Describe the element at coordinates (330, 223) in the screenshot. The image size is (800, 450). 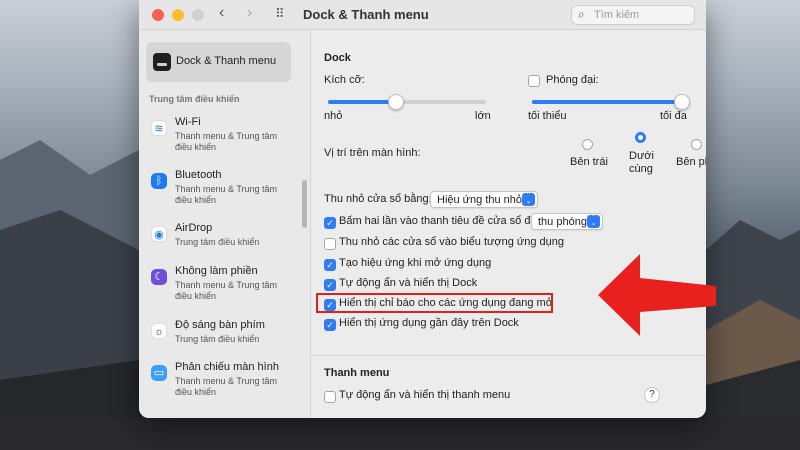
I see `double-click-checkbox: ✓` at that location.